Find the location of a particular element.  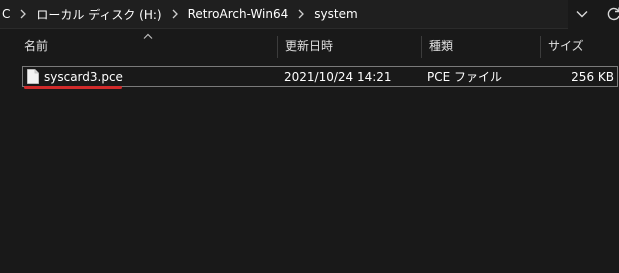

column-size-label: サイズ is located at coordinates (566, 45).